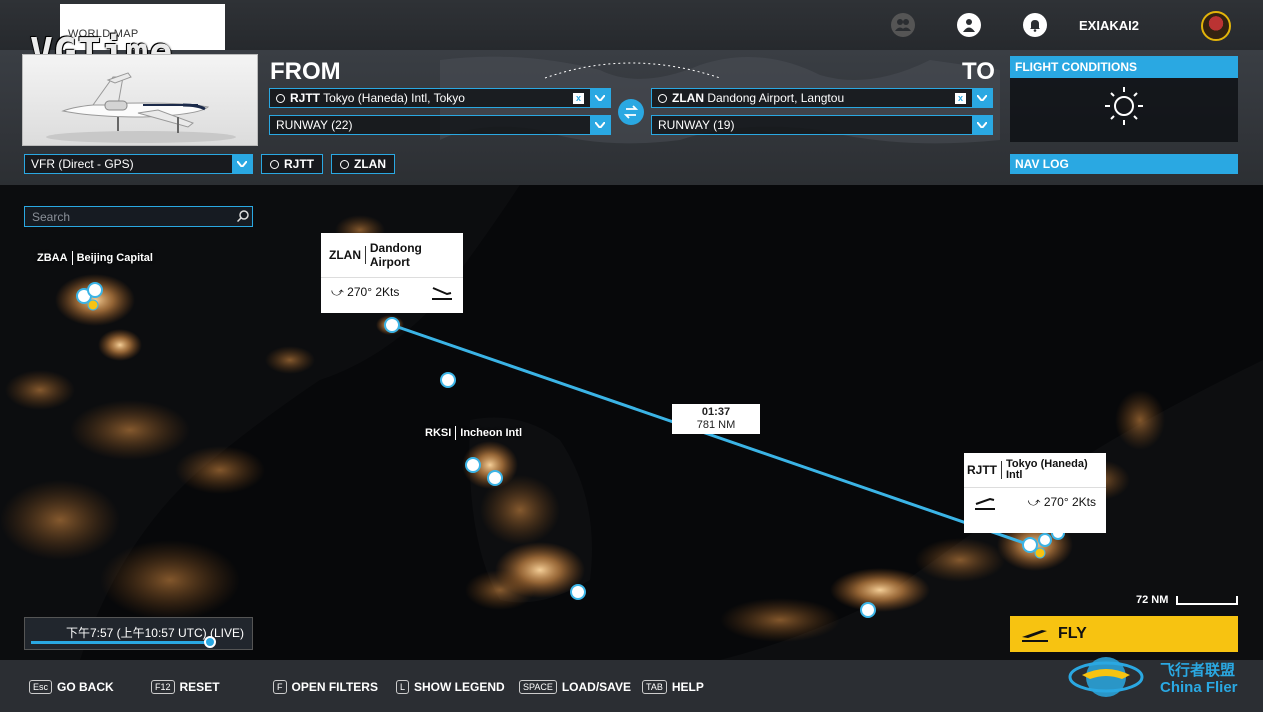 This screenshot has width=1263, height=712. I want to click on time-slider-handle, so click(209, 642).